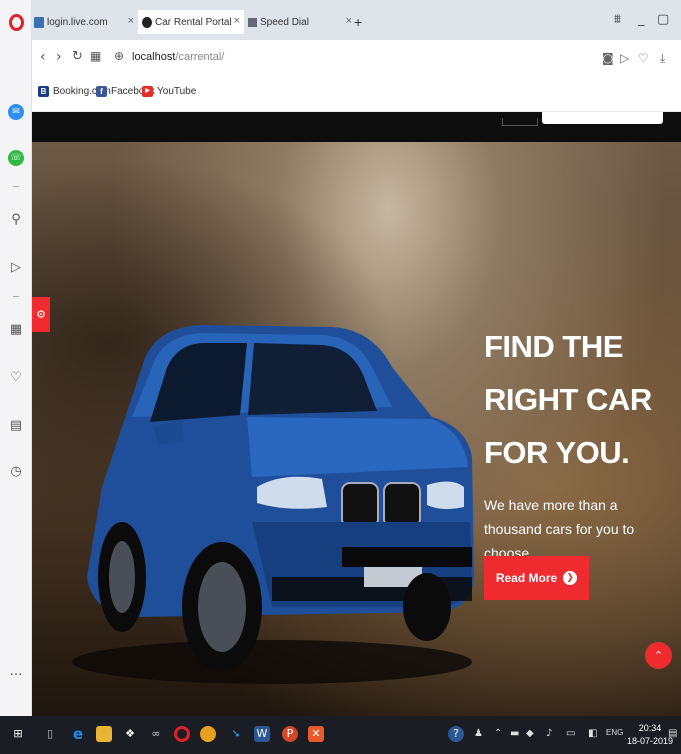  I want to click on scroll-to-top-button: ⌃, so click(658, 655).